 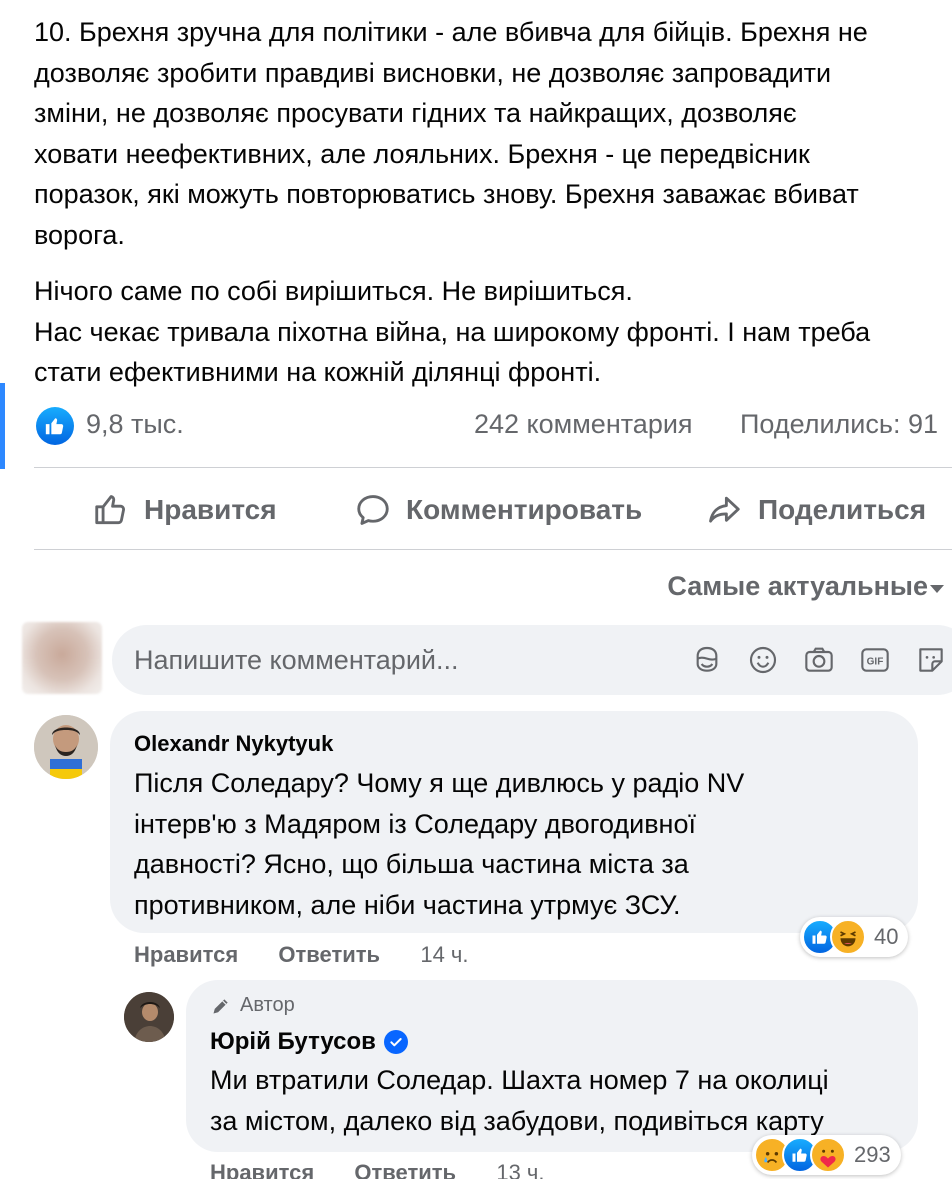 I want to click on author-badge-label: Автор, so click(x=267, y=1005).